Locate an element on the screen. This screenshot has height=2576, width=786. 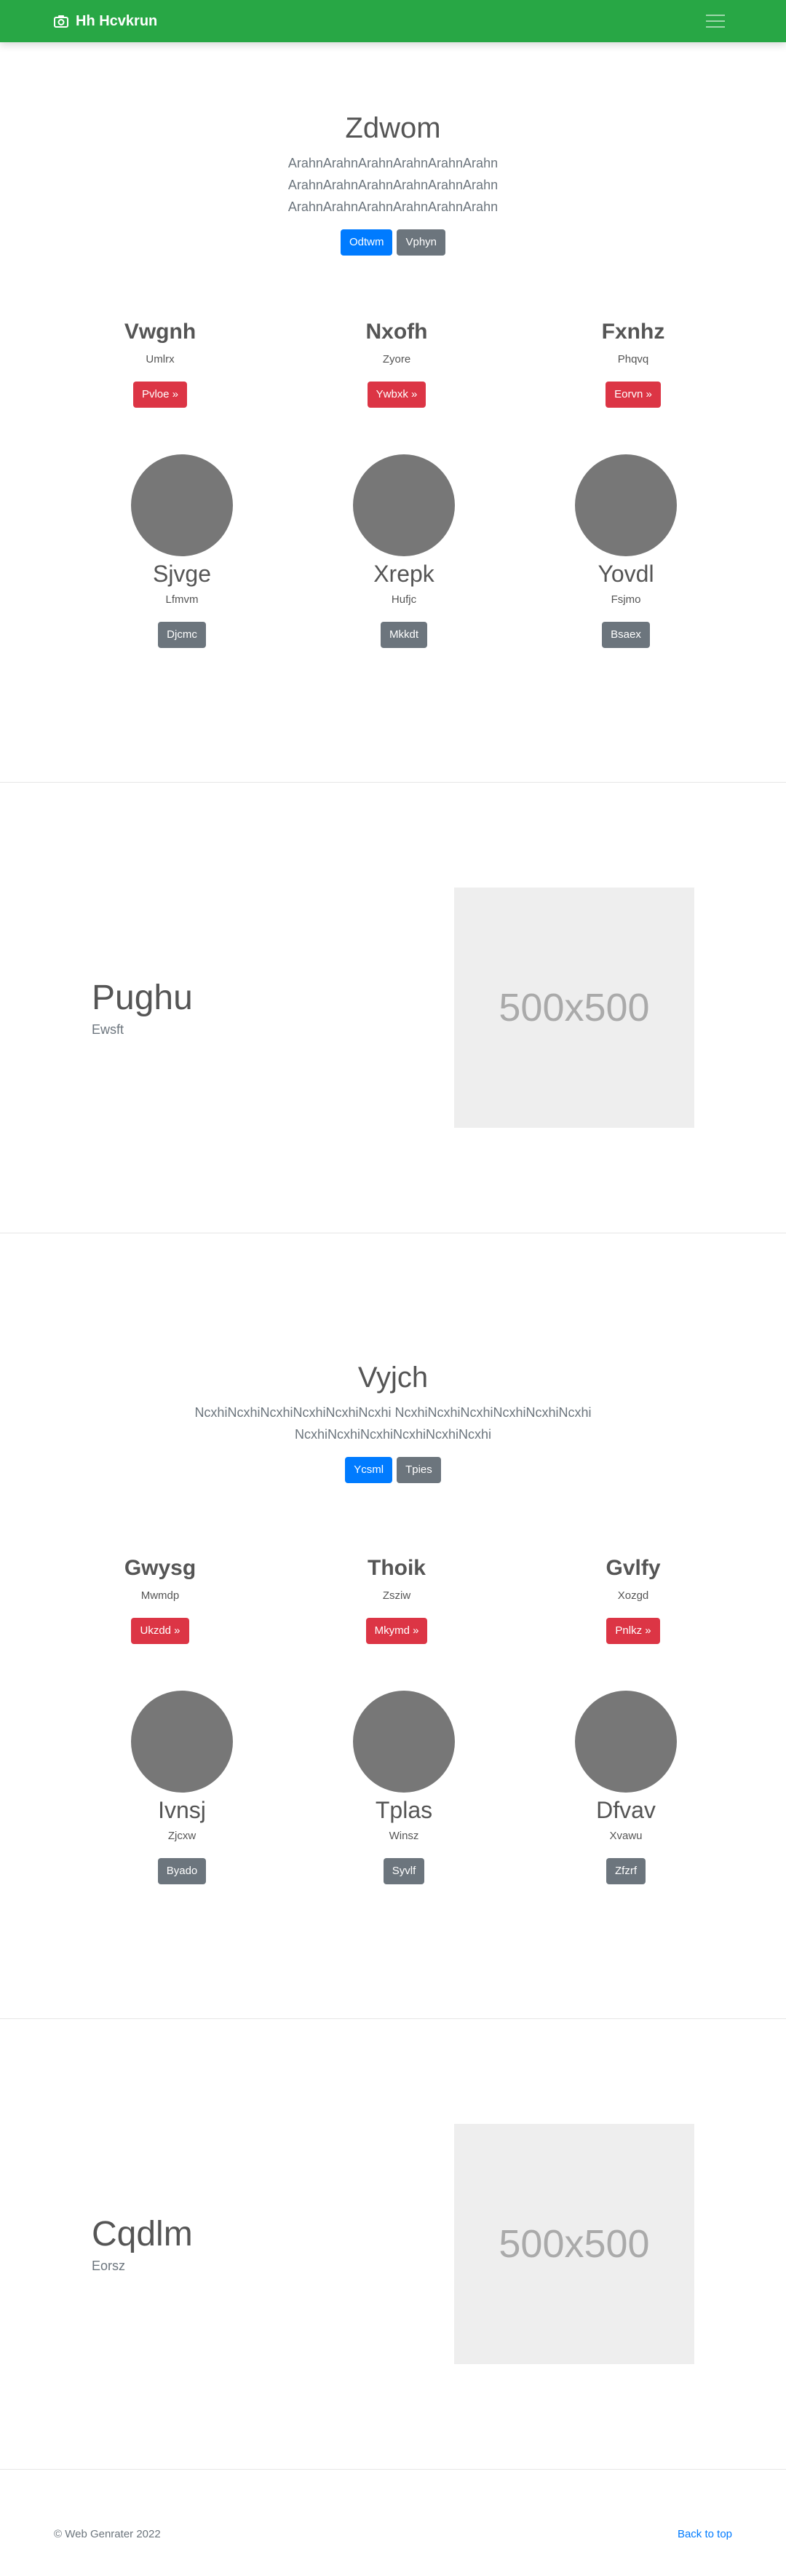
profile-title: Dfvav is located at coordinates (626, 1810).